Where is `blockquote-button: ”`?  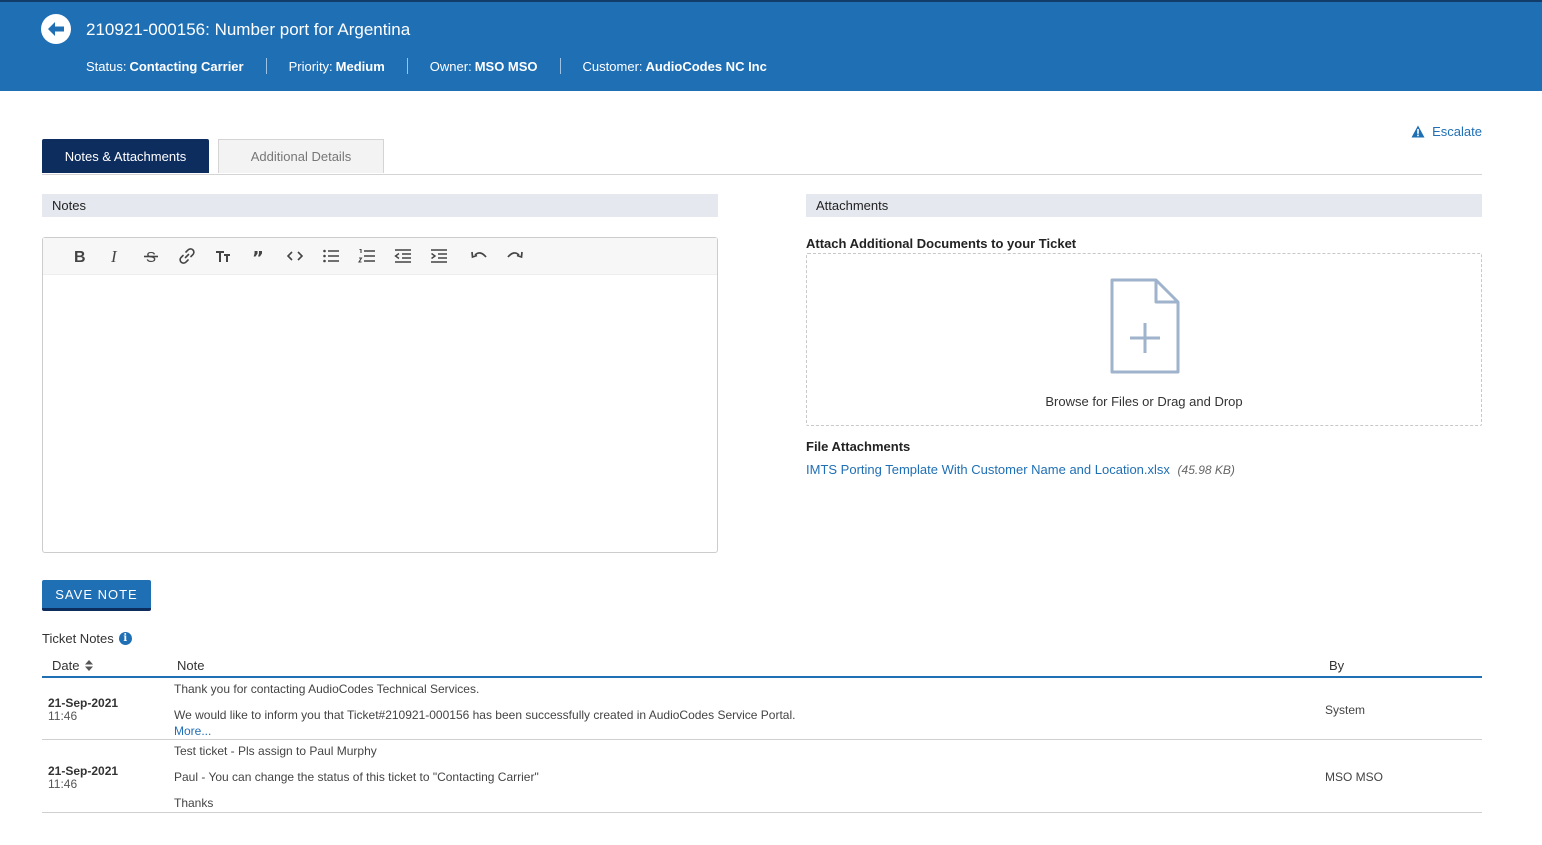
blockquote-button: ” is located at coordinates (259, 256).